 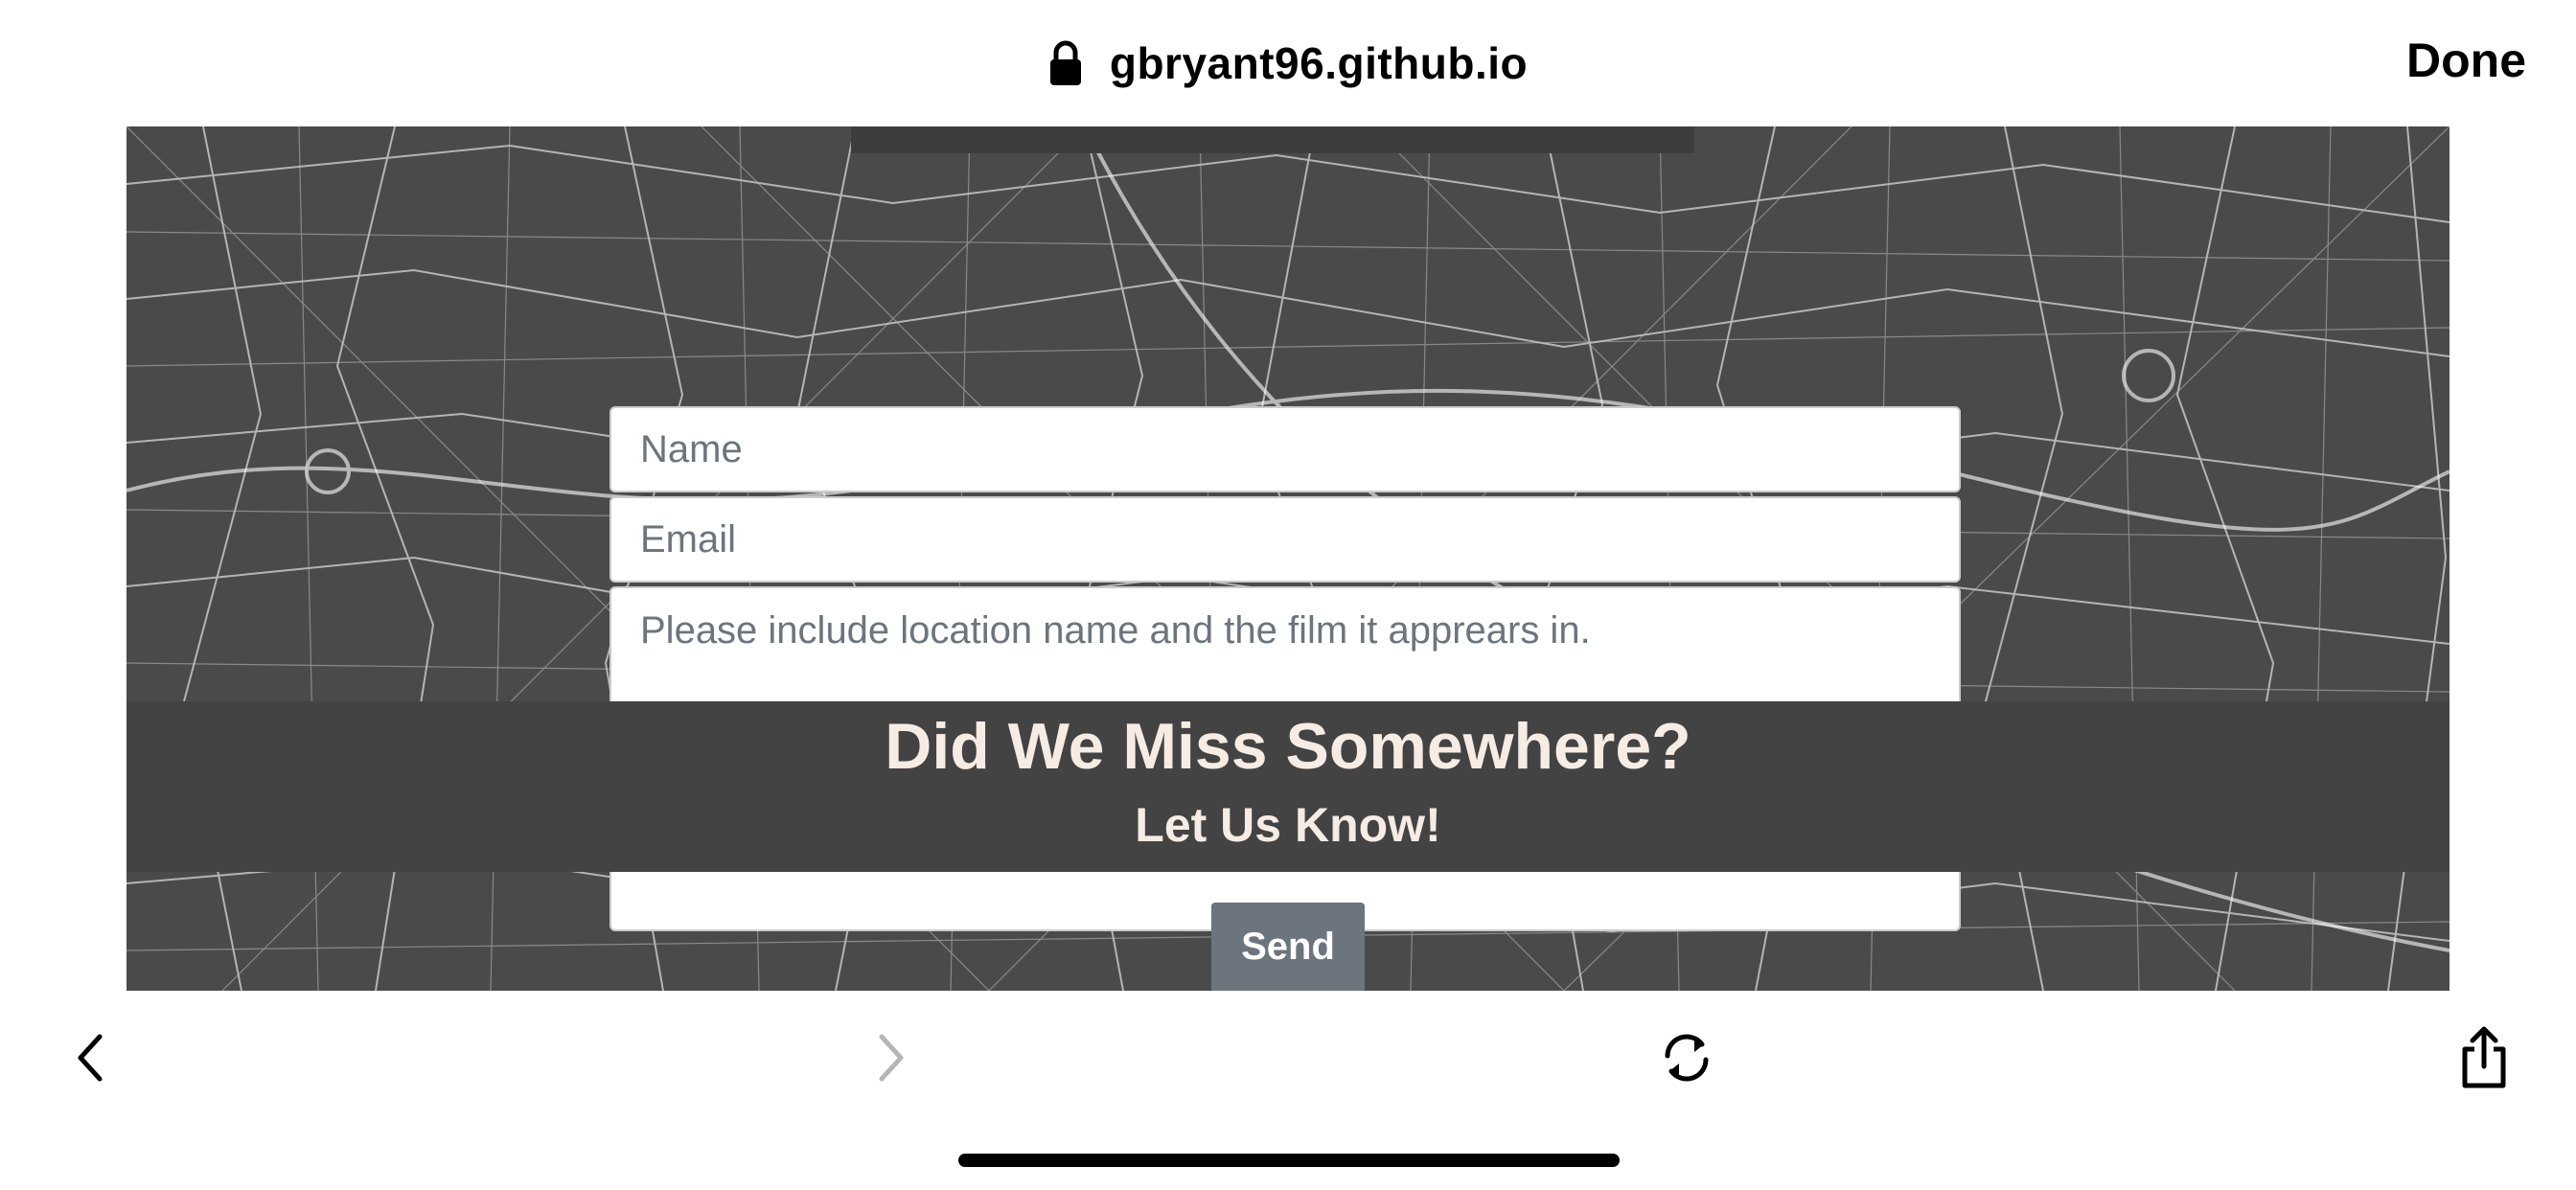 What do you see at coordinates (1288, 825) in the screenshot?
I see `banner-subtitle: Let Us Know!` at bounding box center [1288, 825].